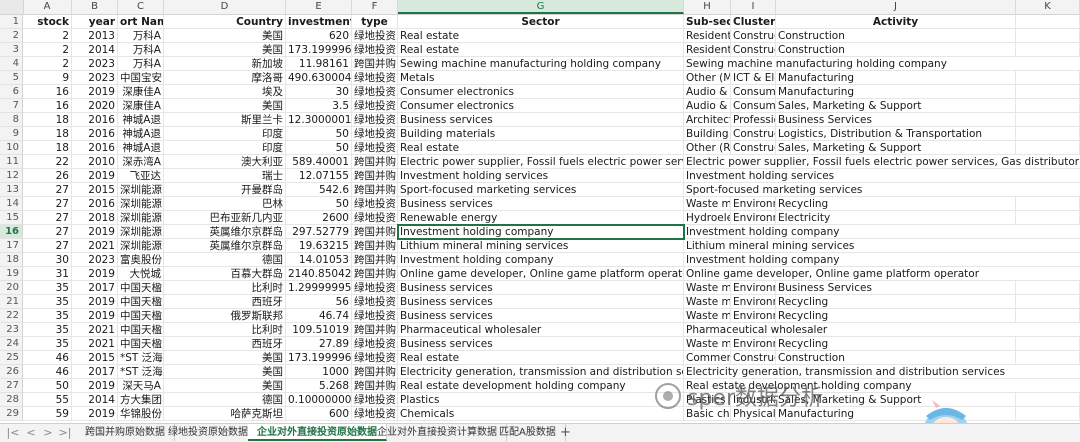  Describe the element at coordinates (541, 414) in the screenshot. I see `cell-sector: Chemicals` at that location.